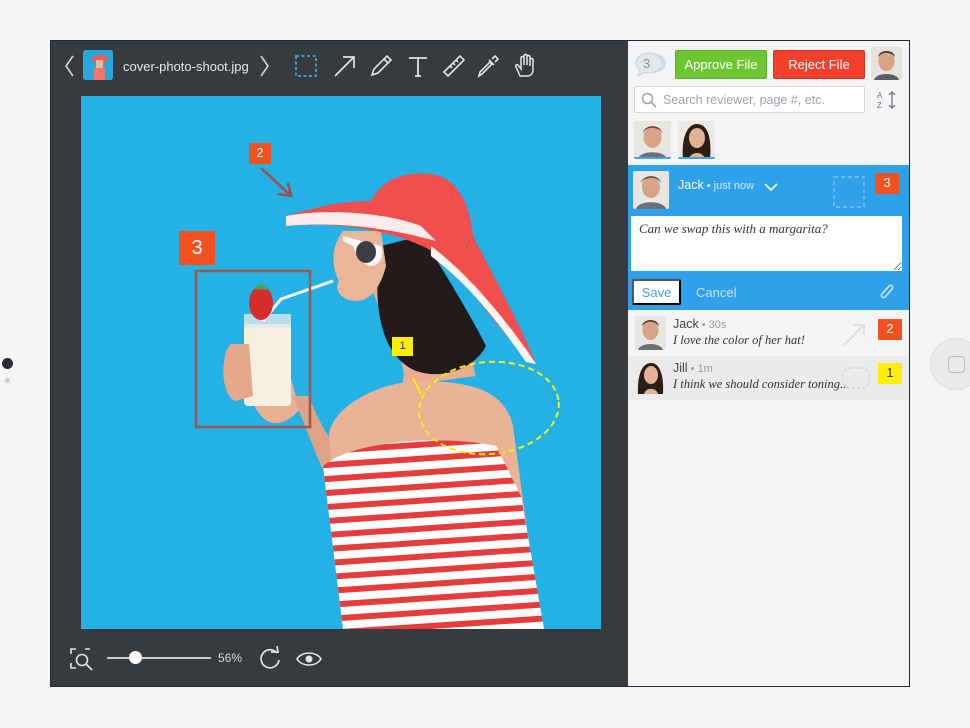 Image resolution: width=970 pixels, height=728 pixels. What do you see at coordinates (260, 153) in the screenshot?
I see `annotation-badge-2: 2` at bounding box center [260, 153].